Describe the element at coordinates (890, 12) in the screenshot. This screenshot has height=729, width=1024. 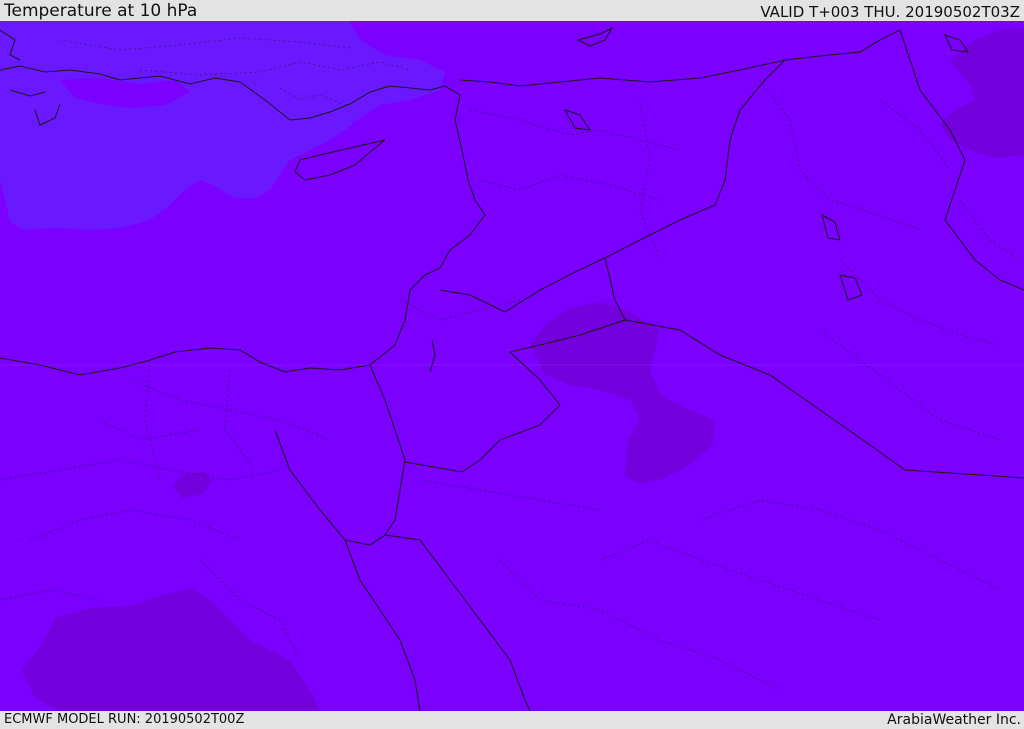
I see `valid-time: VALID T+003 THU. 20190502T03Z` at that location.